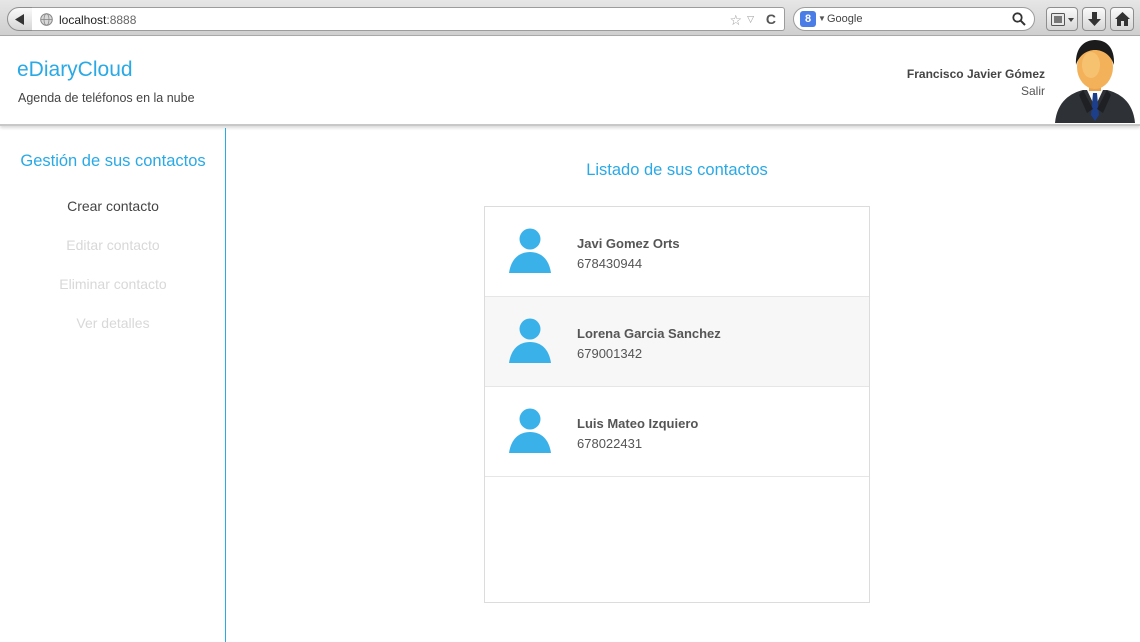 The image size is (1140, 642). I want to click on back-arrow-icon, so click(19, 19).